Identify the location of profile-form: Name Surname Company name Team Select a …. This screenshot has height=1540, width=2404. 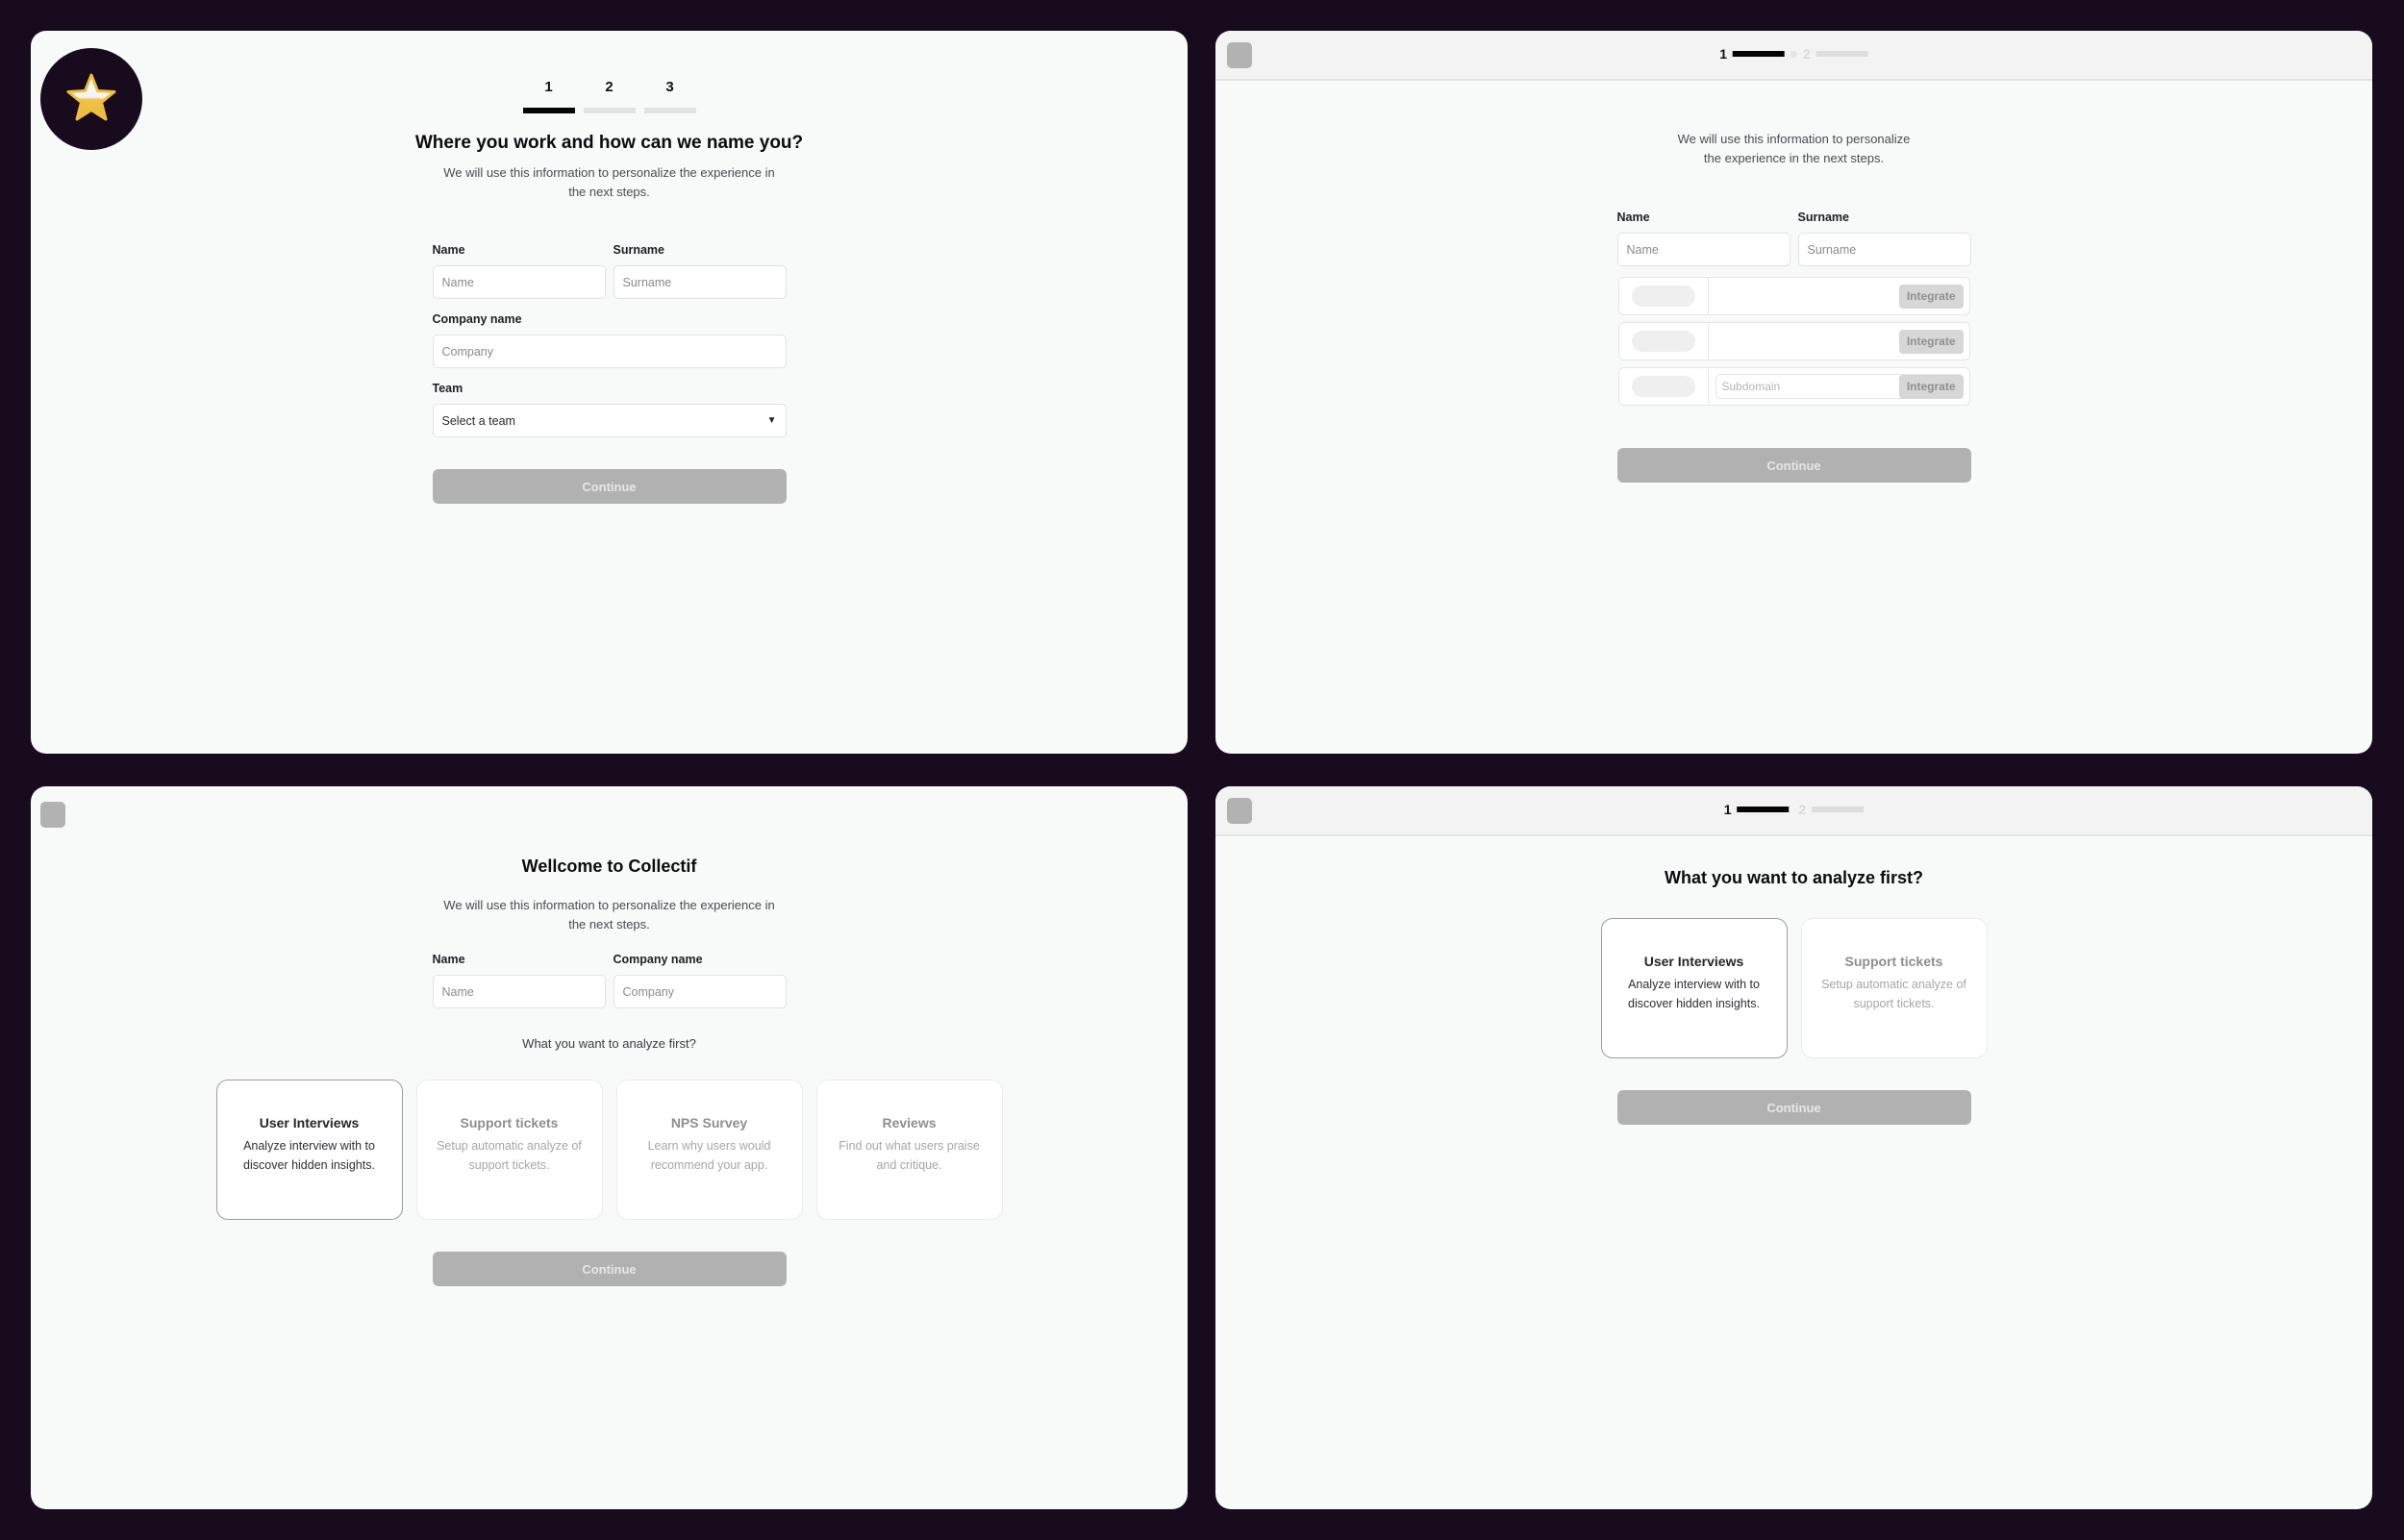
(609, 373).